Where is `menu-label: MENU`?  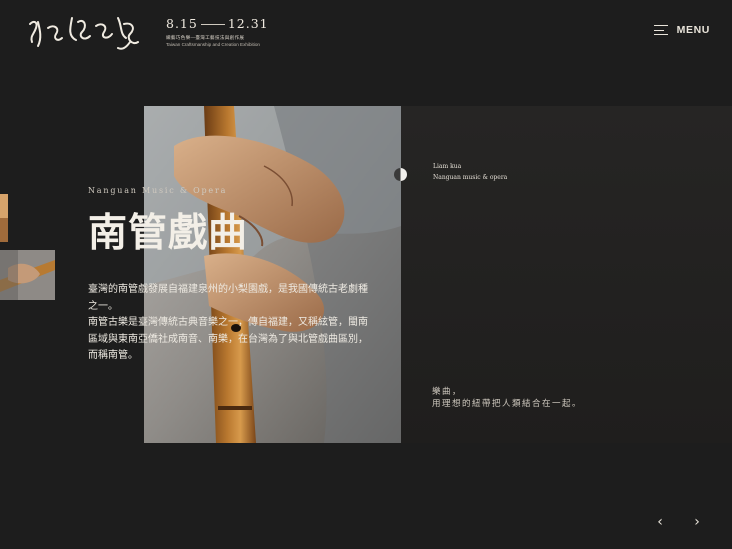 menu-label: MENU is located at coordinates (693, 30).